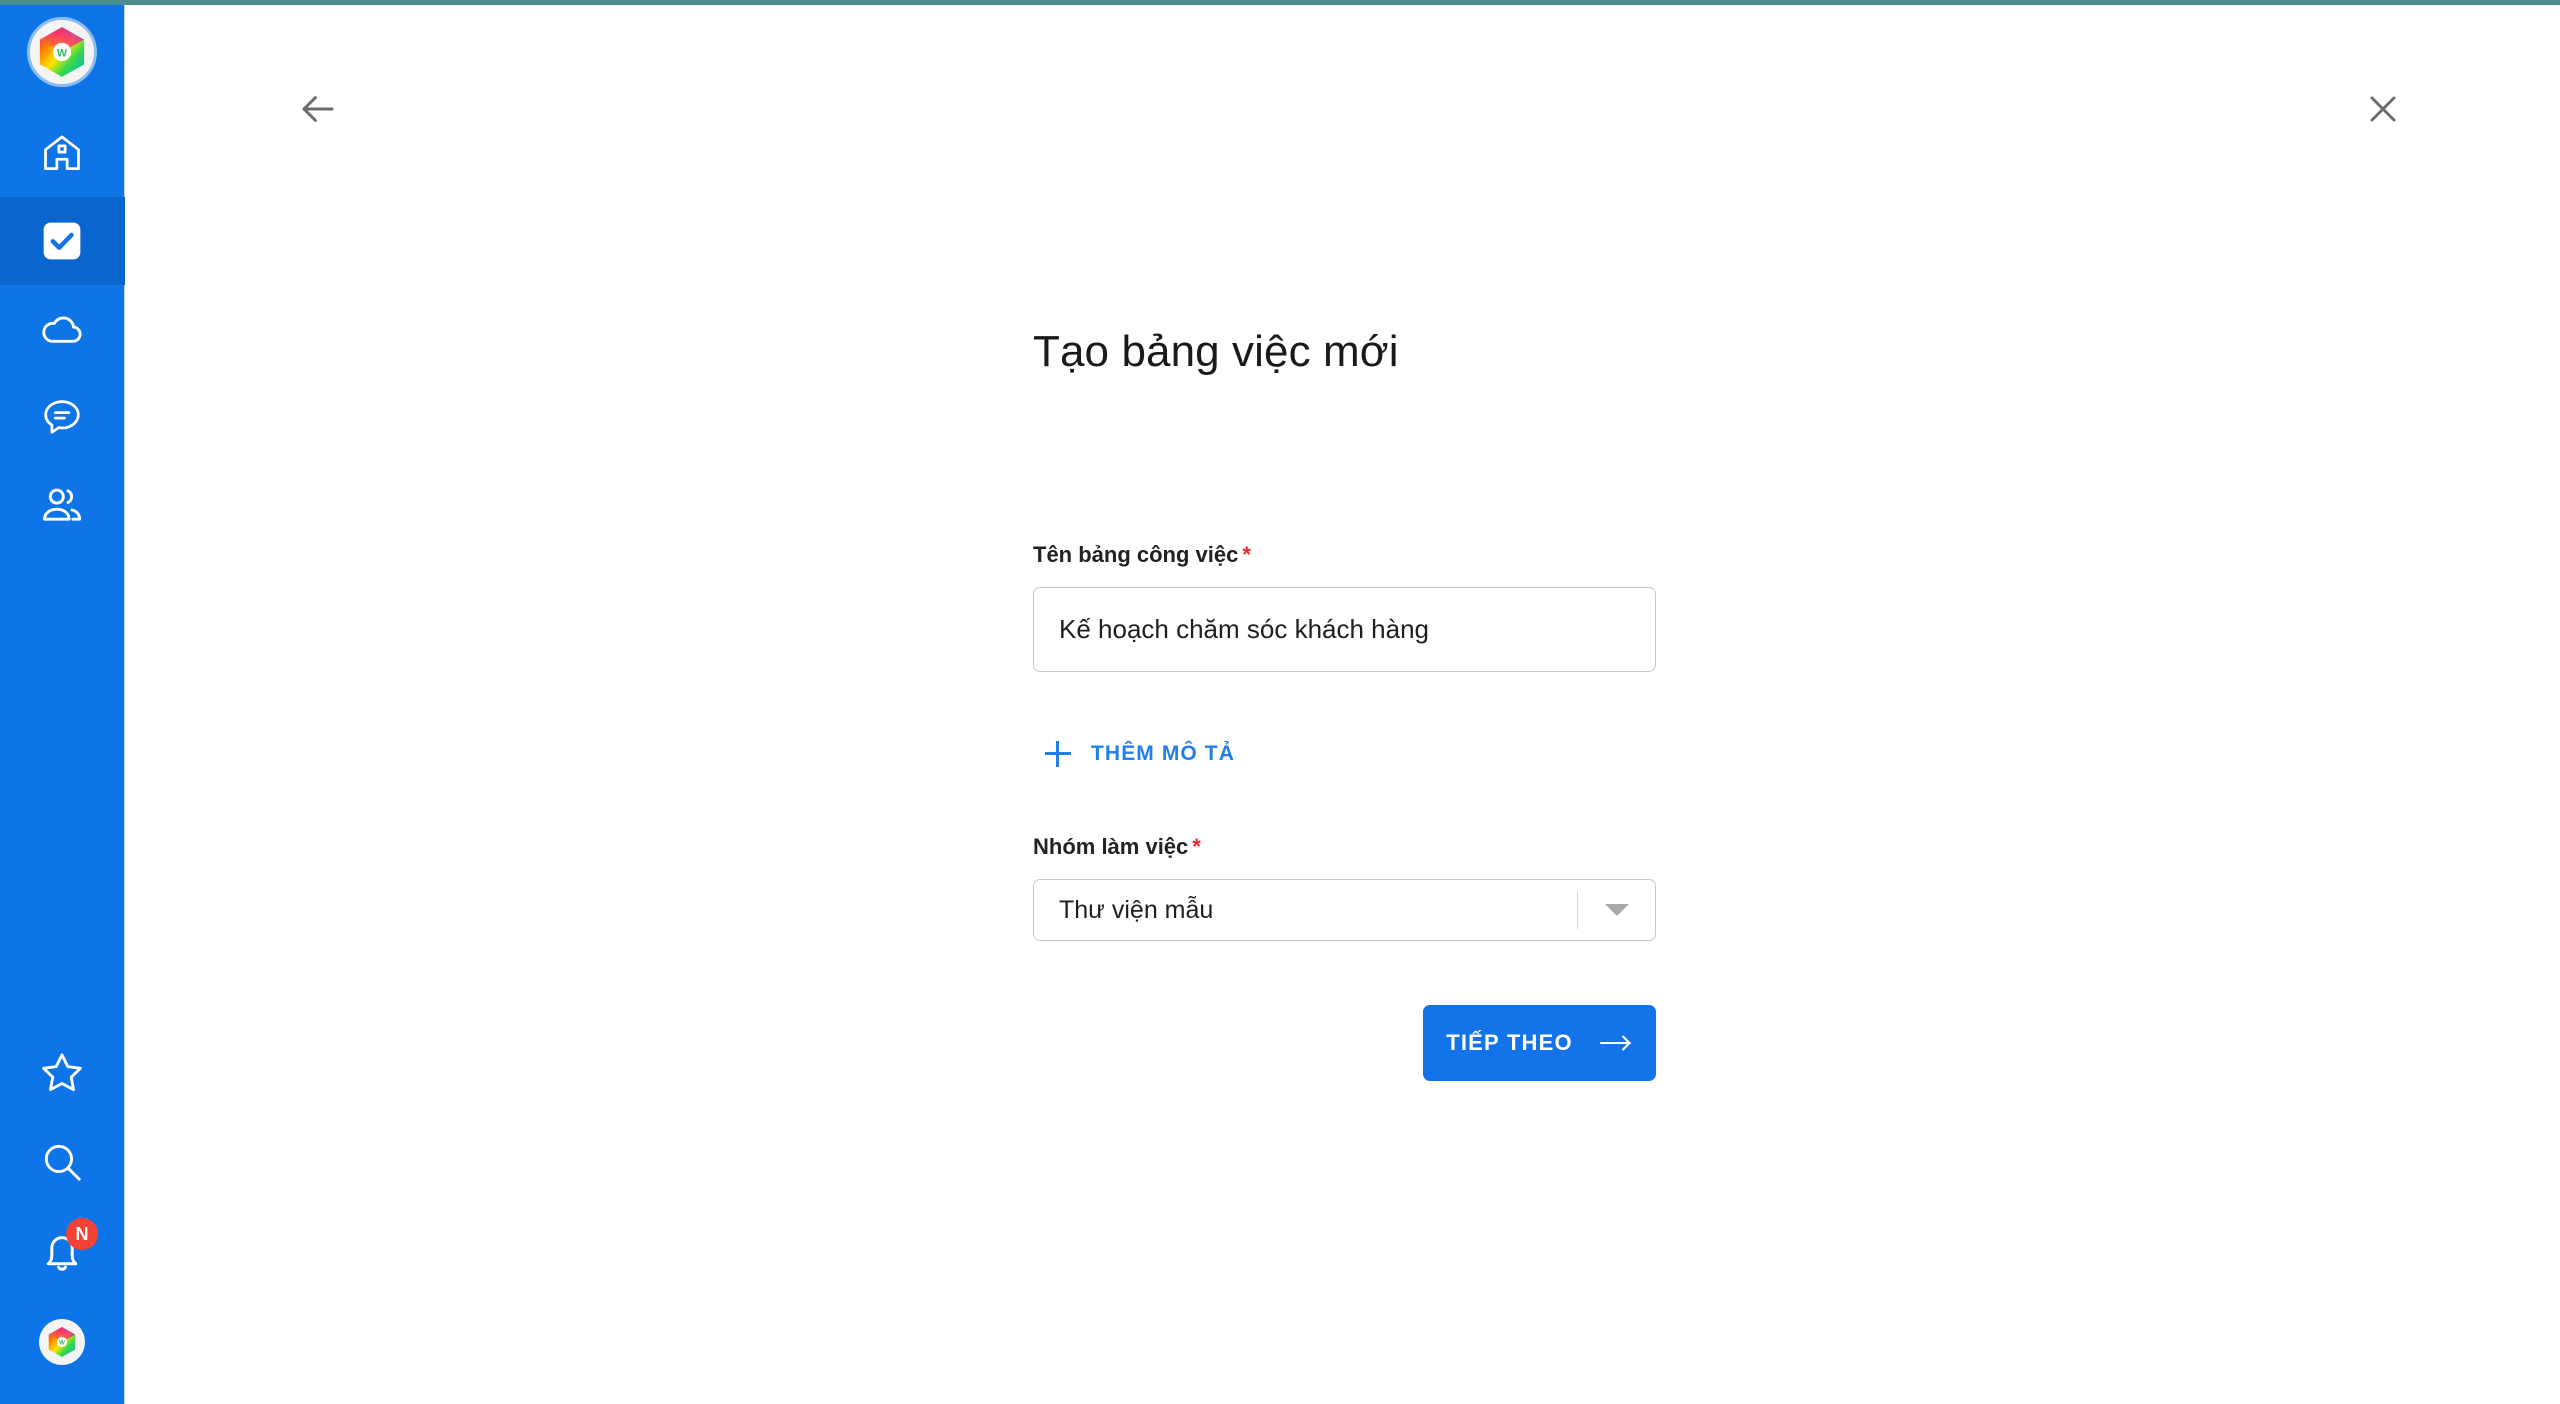  I want to click on arrow-right-icon, so click(1615, 1043).